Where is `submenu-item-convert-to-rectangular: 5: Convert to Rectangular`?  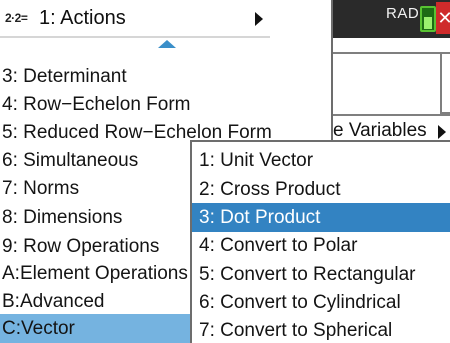
submenu-item-convert-to-rectangular: 5: Convert to Rectangular is located at coordinates (321, 274).